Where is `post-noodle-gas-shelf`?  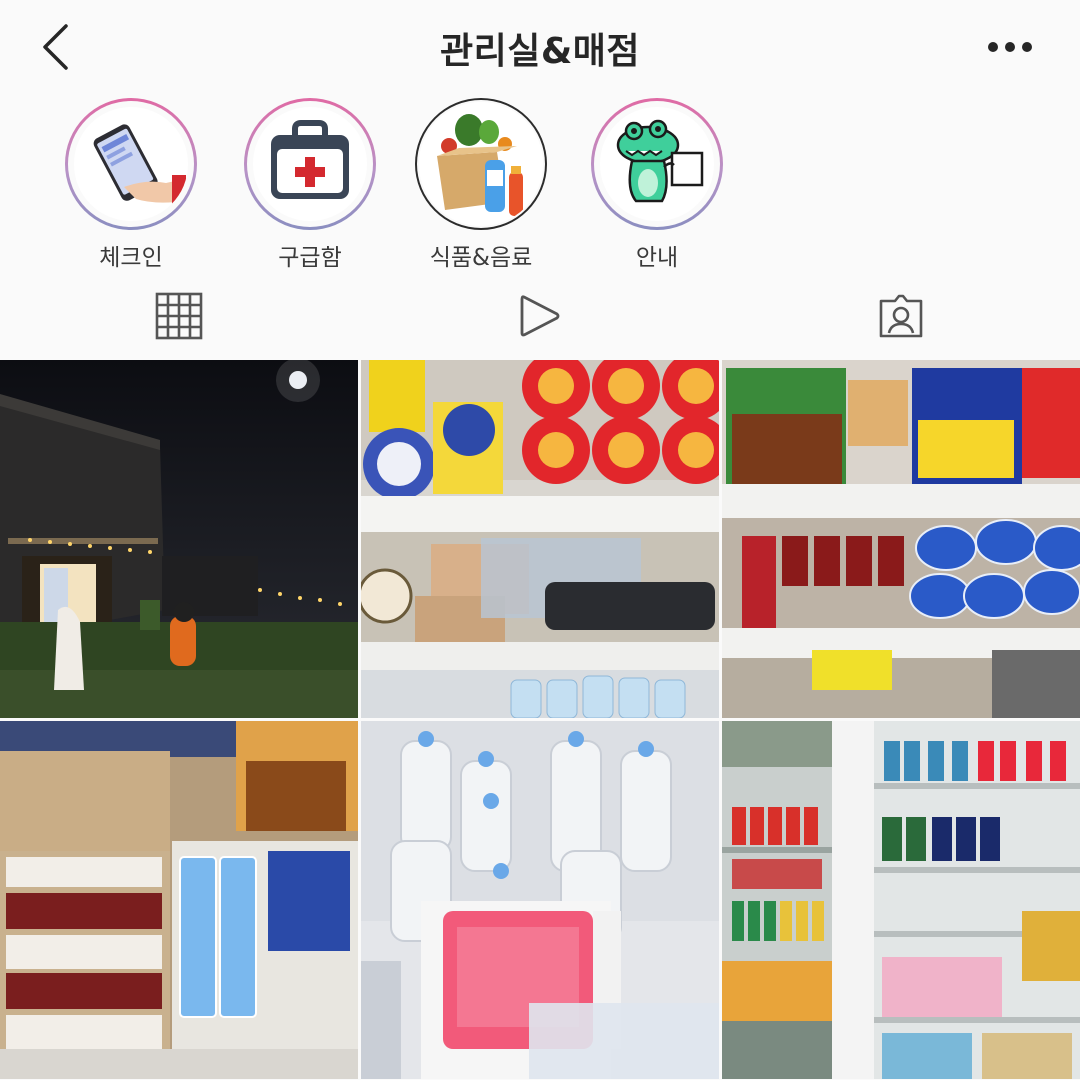 post-noodle-gas-shelf is located at coordinates (901, 539).